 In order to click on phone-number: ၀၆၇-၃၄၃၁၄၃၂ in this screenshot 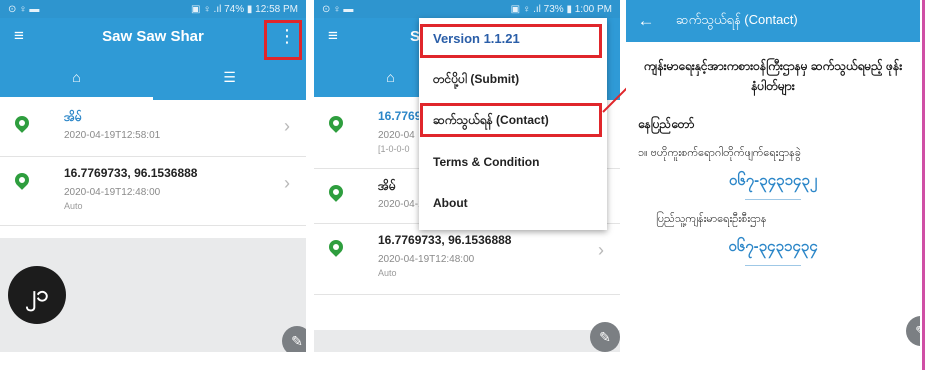, I will do `click(773, 182)`.